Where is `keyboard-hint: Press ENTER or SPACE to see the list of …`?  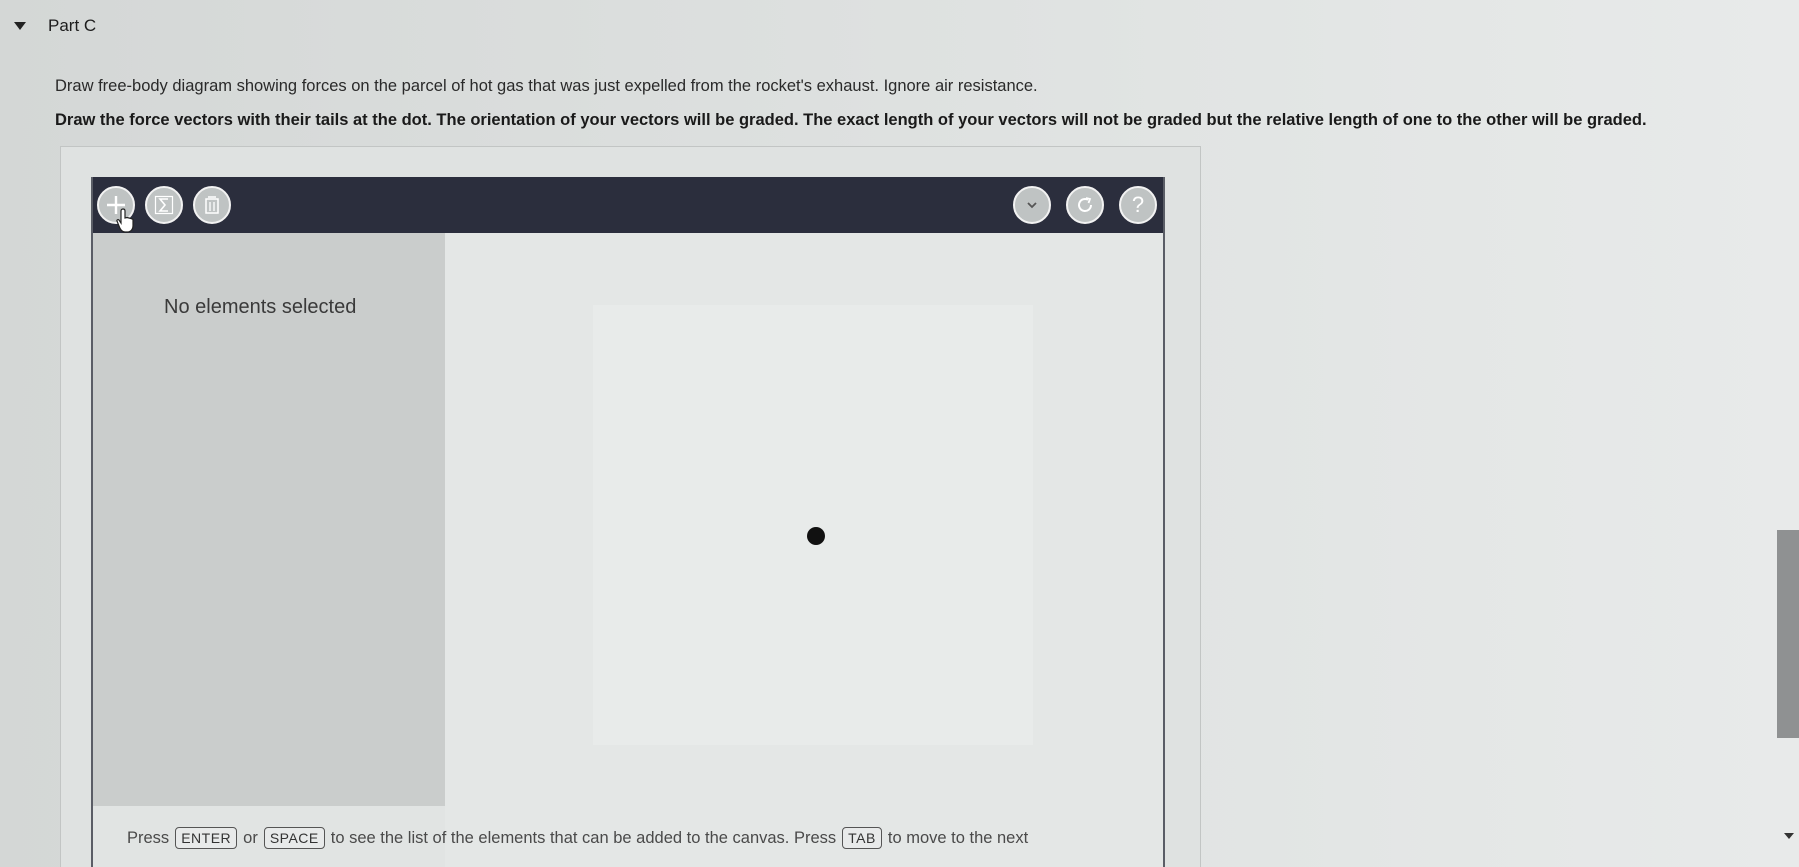
keyboard-hint: Press ENTER or SPACE to see the list of … is located at coordinates (577, 838).